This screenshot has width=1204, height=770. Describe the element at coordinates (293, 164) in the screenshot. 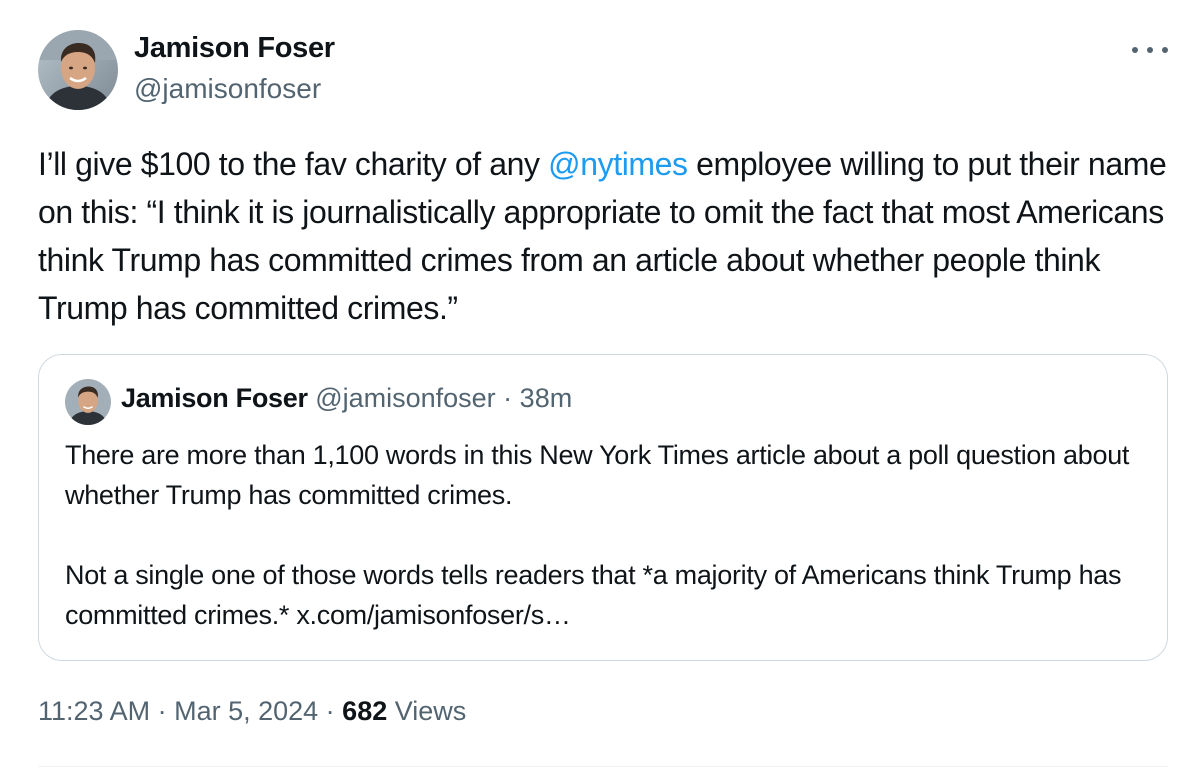

I see `tweet-text-part: I’ll give $100 to the fav charity of any` at that location.